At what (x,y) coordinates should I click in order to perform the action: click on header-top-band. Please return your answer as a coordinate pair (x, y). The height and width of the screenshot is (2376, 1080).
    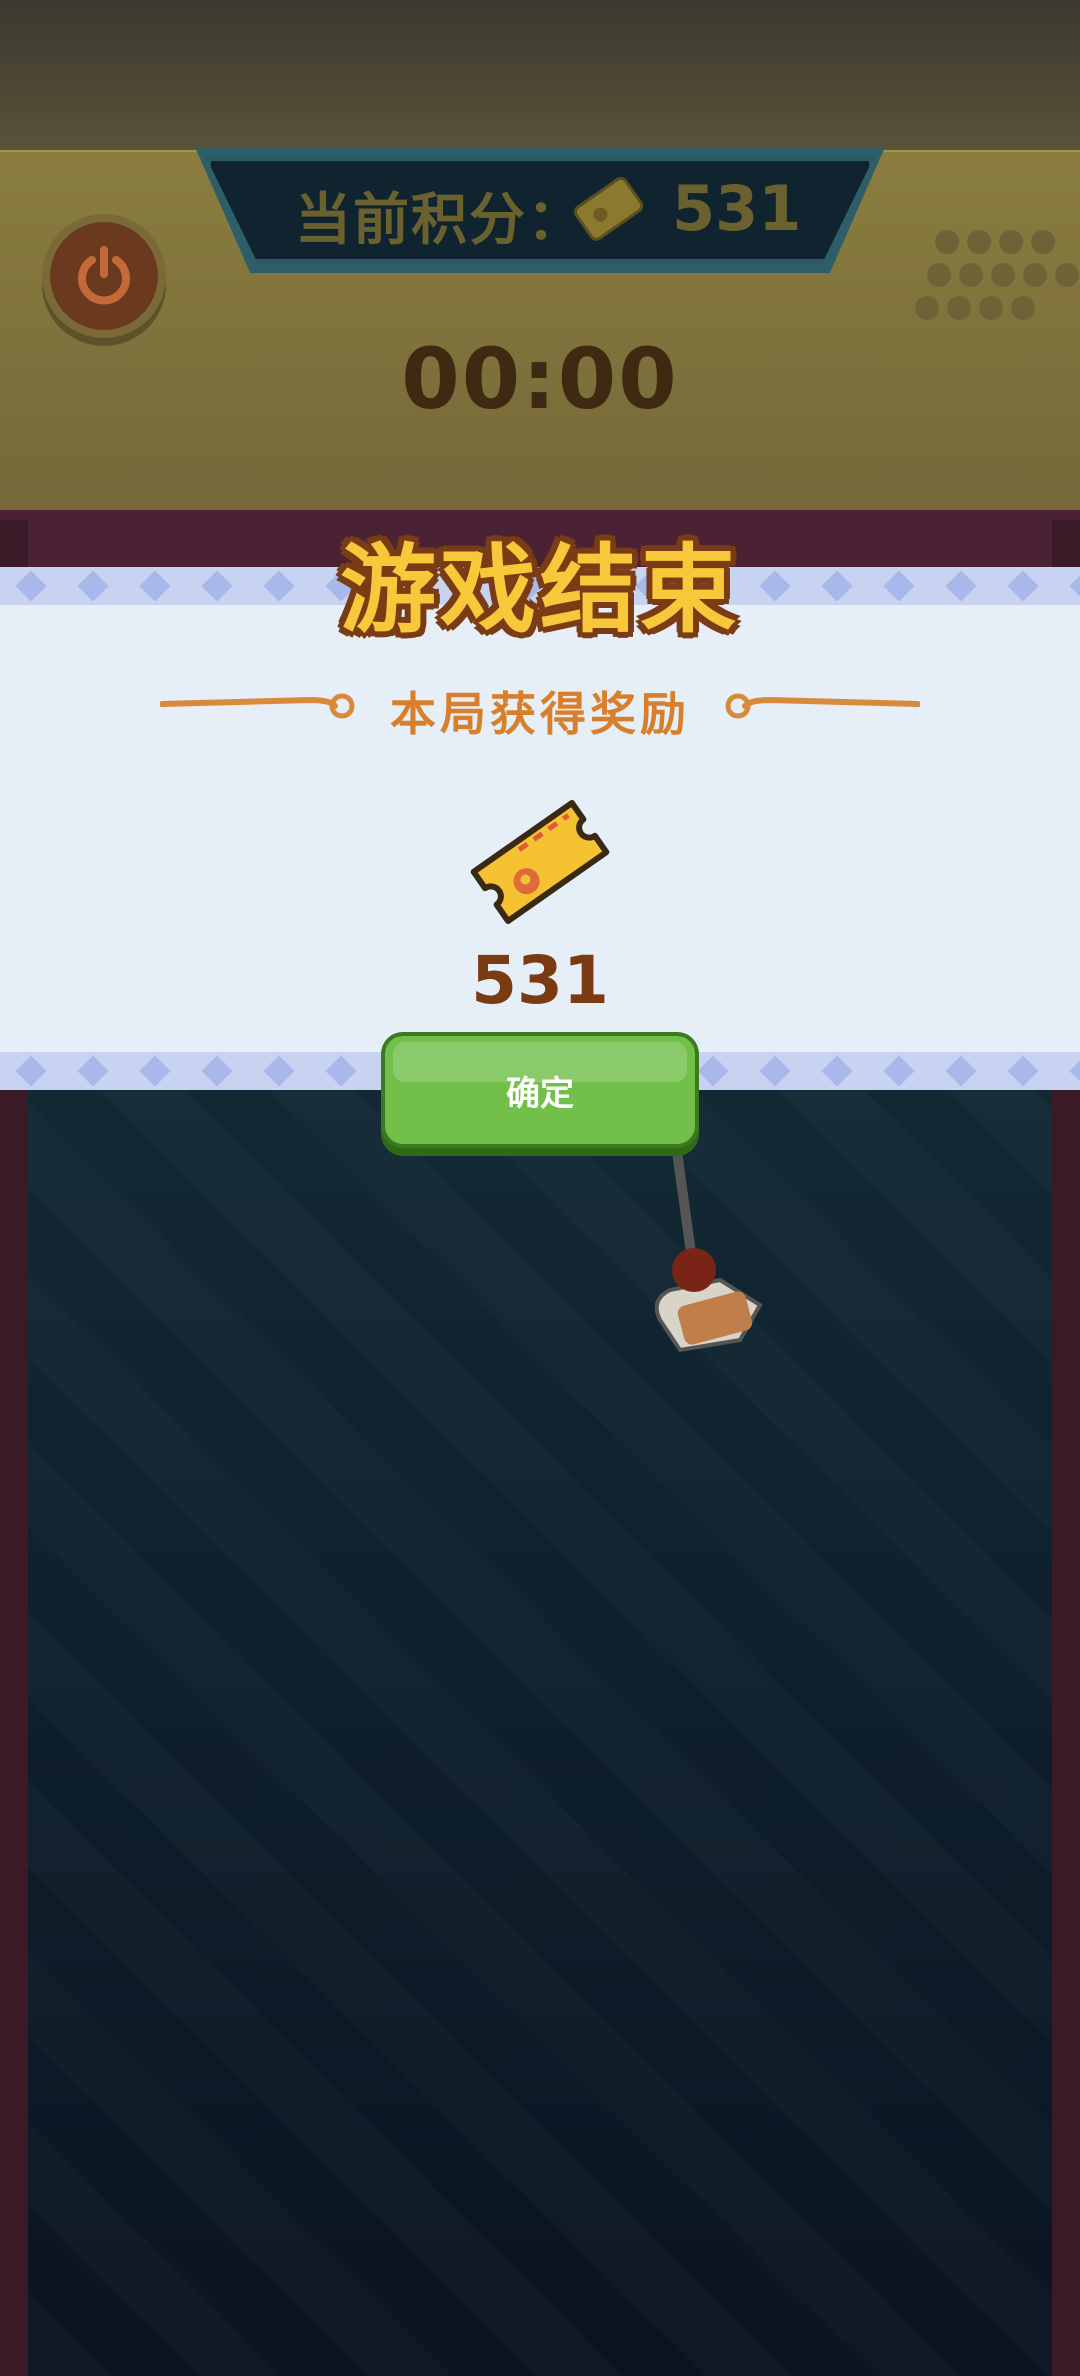
    Looking at the image, I should click on (540, 75).